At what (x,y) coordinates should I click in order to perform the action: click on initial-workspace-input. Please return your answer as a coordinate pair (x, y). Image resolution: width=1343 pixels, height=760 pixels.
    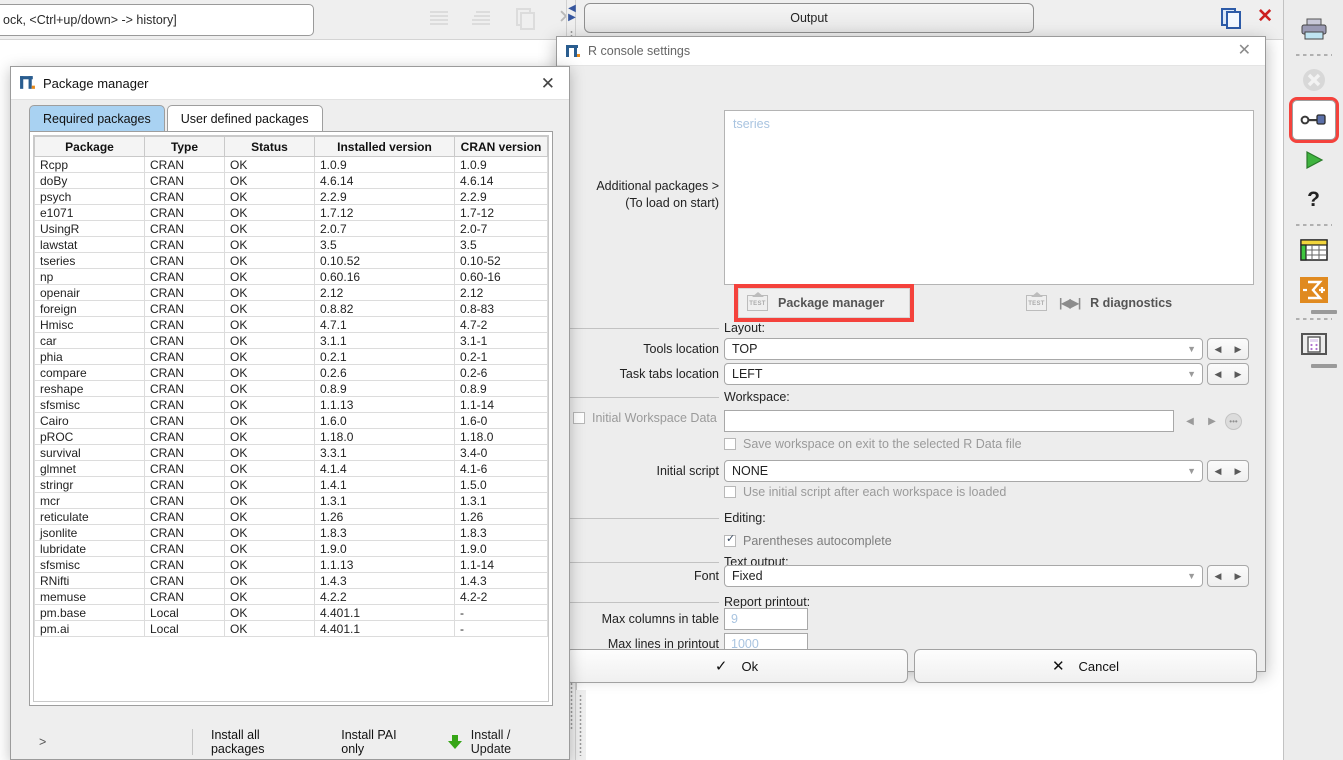
    Looking at the image, I should click on (949, 421).